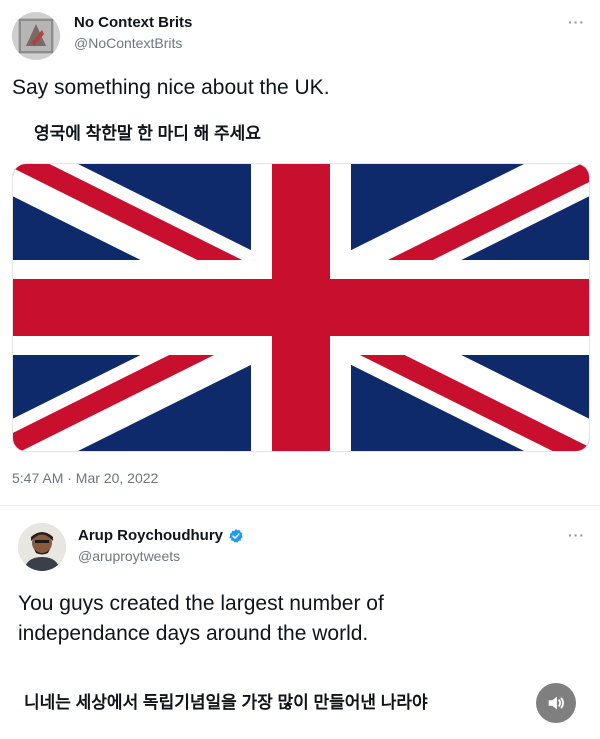 The height and width of the screenshot is (739, 600). I want to click on verified-badge-icon, so click(236, 536).